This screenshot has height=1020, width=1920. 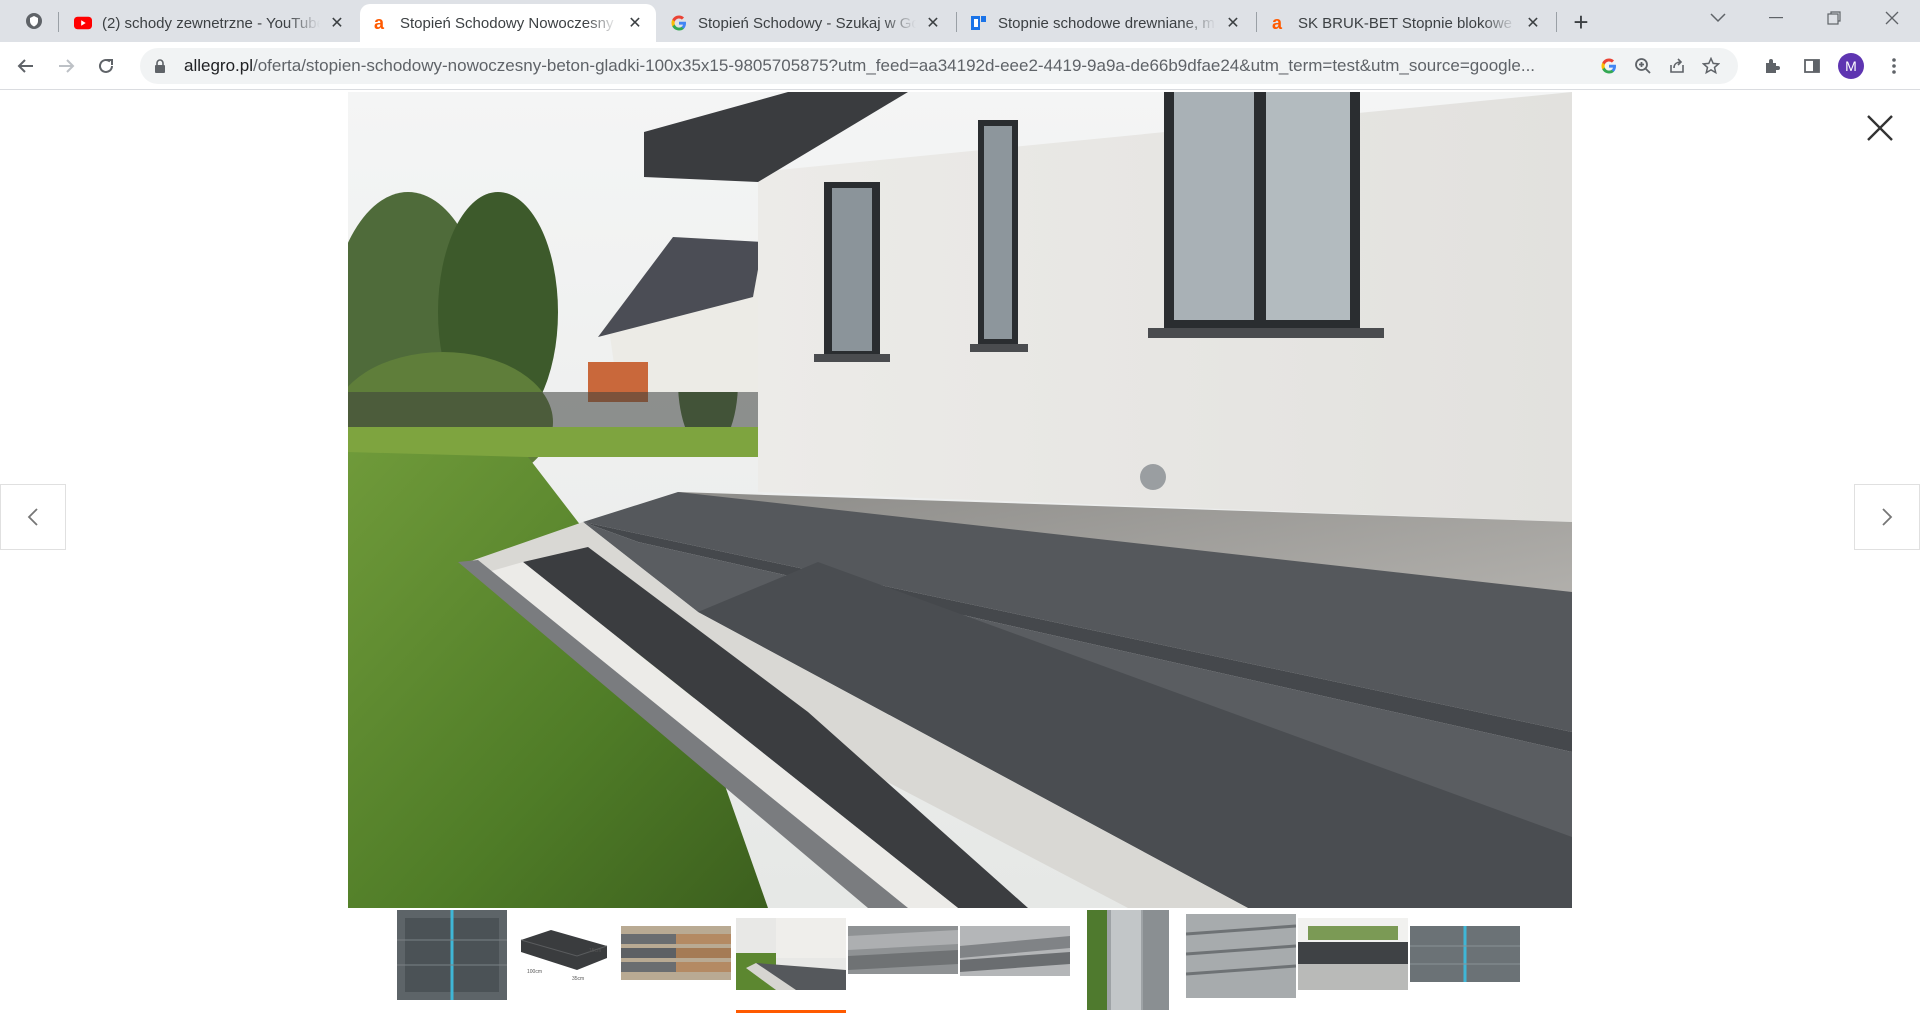 I want to click on tab-allegro-active: a Stopień Schodowy Nowoczesny B ✕, so click(x=508, y=23).